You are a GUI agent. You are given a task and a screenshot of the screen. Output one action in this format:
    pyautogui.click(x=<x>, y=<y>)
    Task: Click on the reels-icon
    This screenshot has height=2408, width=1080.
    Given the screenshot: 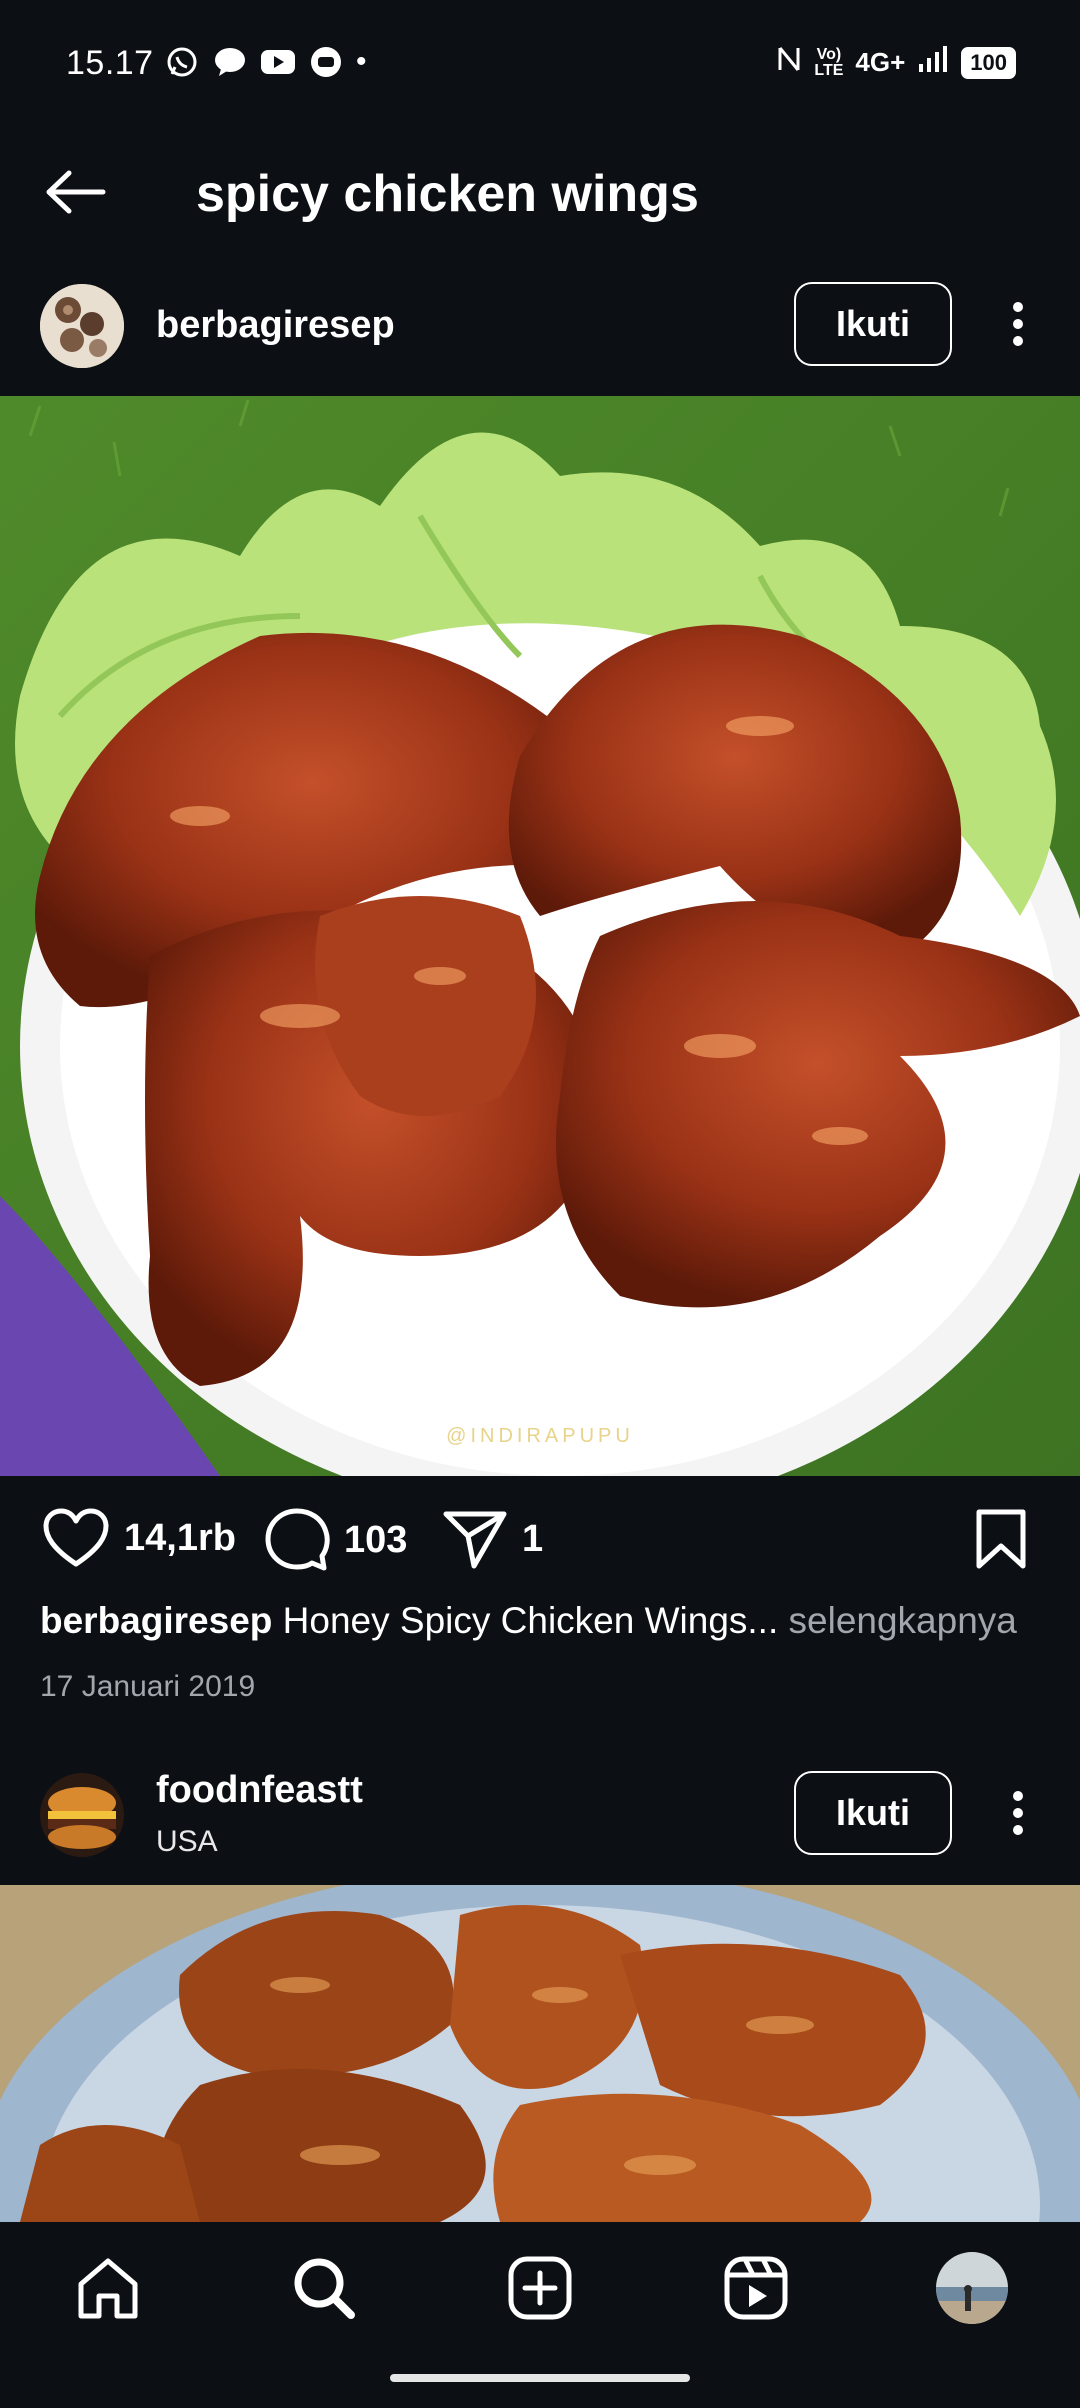 What is the action you would take?
    pyautogui.click(x=756, y=2288)
    